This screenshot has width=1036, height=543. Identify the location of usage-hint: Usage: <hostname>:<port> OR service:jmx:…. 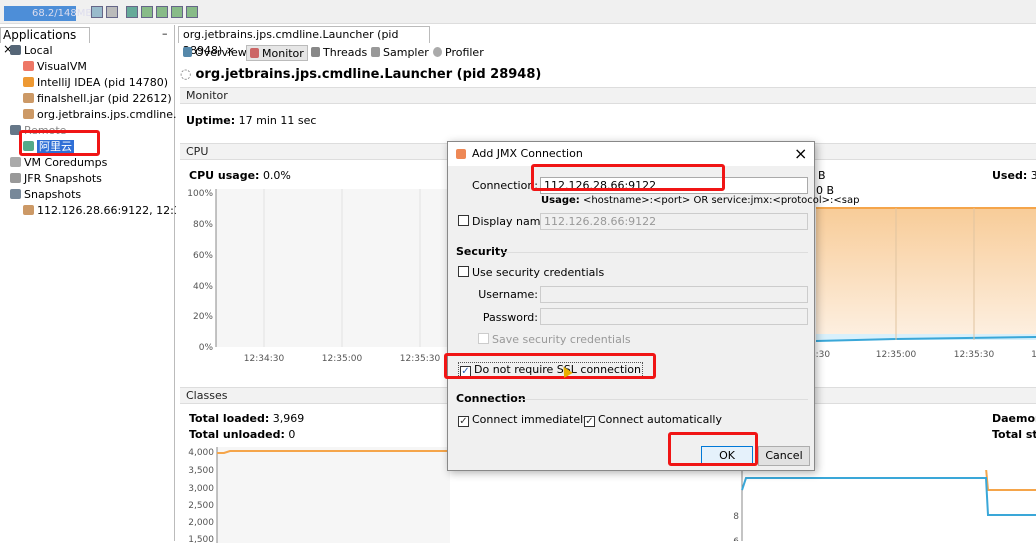
(700, 200).